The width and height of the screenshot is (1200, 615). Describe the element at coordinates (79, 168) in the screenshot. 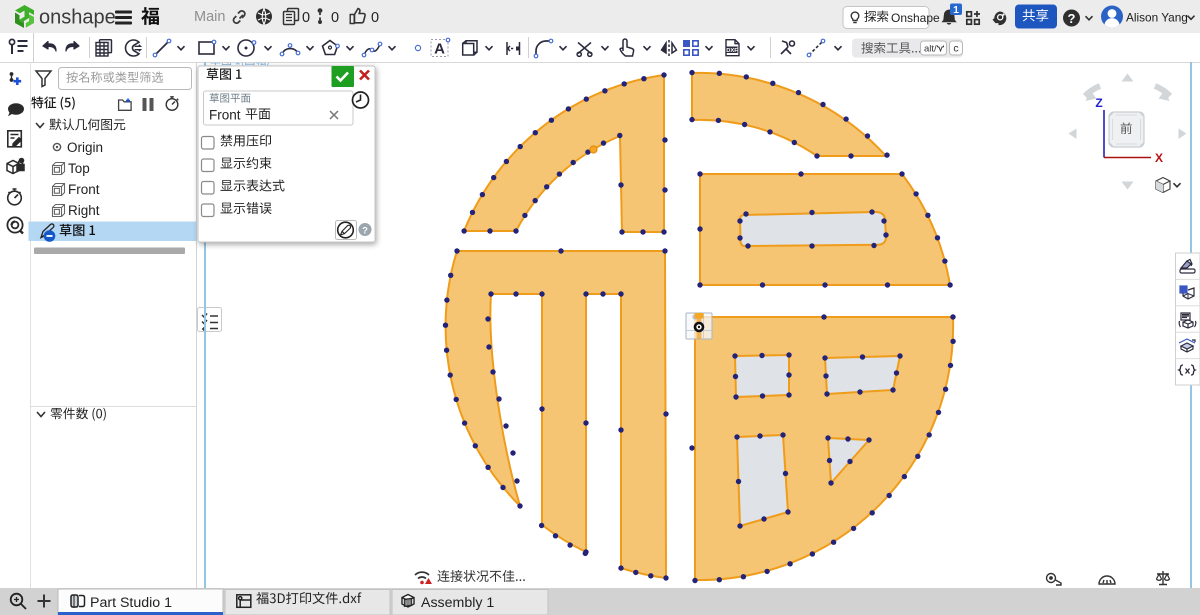

I see `svg-text: Top` at that location.